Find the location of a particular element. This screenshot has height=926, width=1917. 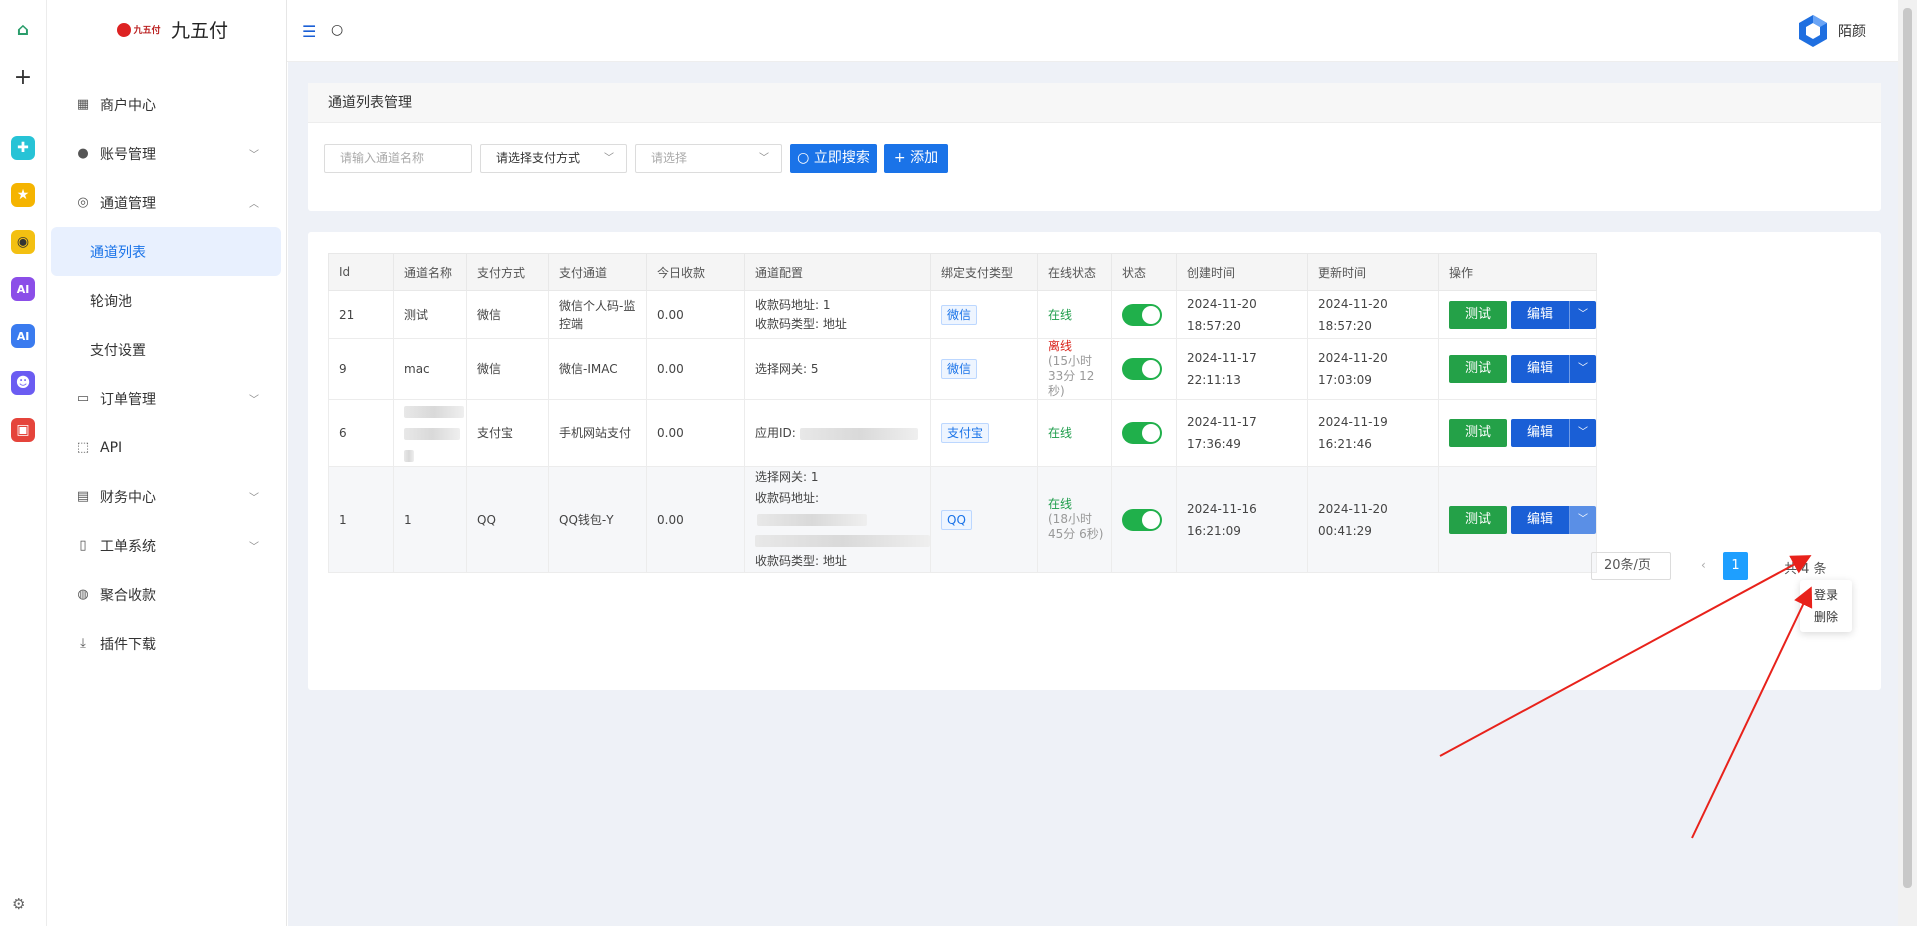

page-scrollbar is located at coordinates (1907, 463).